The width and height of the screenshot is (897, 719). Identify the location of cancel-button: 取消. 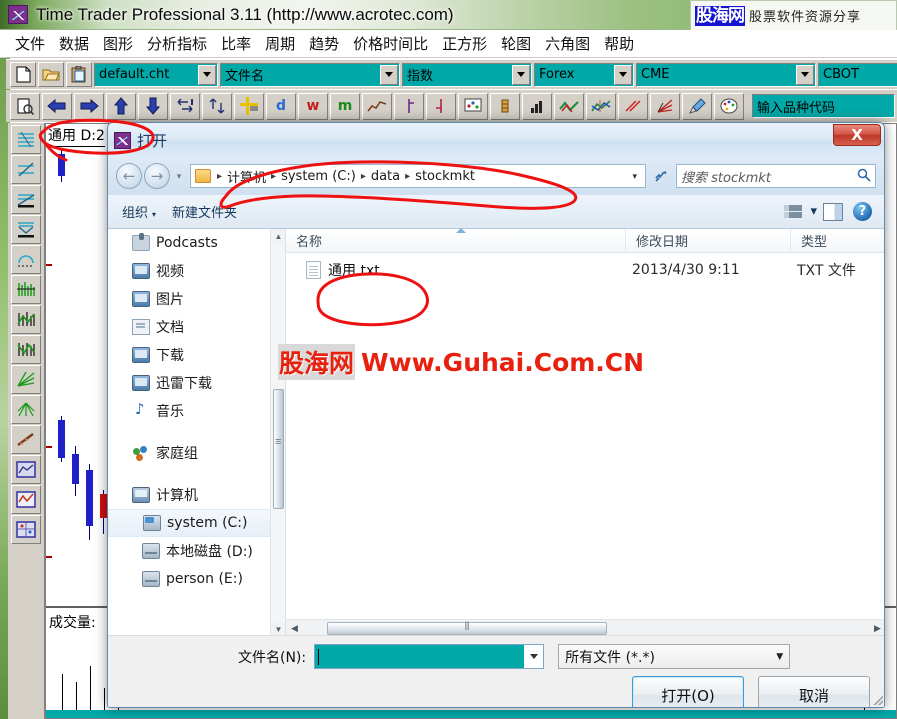
(814, 691).